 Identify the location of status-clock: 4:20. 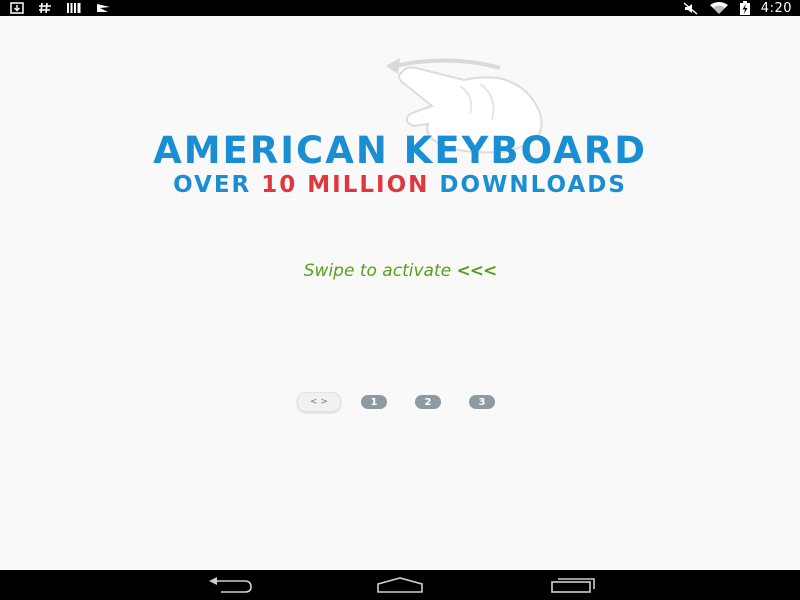
(776, 8).